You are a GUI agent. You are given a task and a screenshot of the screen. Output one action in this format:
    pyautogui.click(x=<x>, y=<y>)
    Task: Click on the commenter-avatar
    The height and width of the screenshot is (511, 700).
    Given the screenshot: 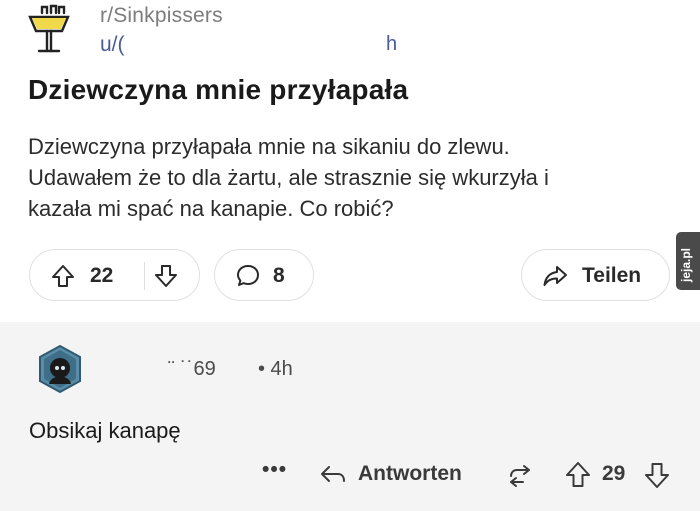 What is the action you would take?
    pyautogui.click(x=60, y=369)
    